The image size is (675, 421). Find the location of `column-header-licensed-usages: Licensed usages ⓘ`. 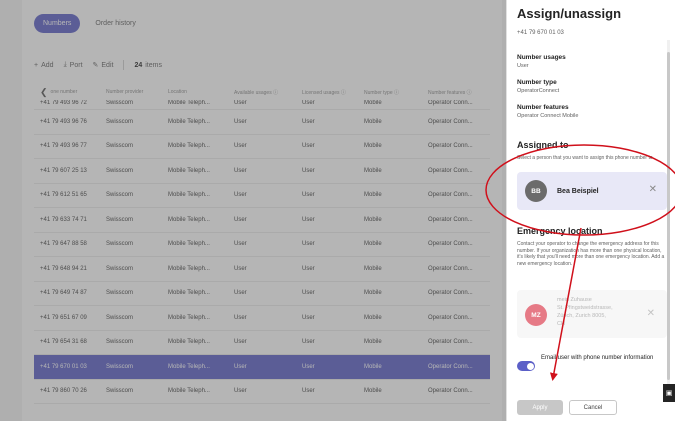

column-header-licensed-usages: Licensed usages ⓘ is located at coordinates (333, 92).